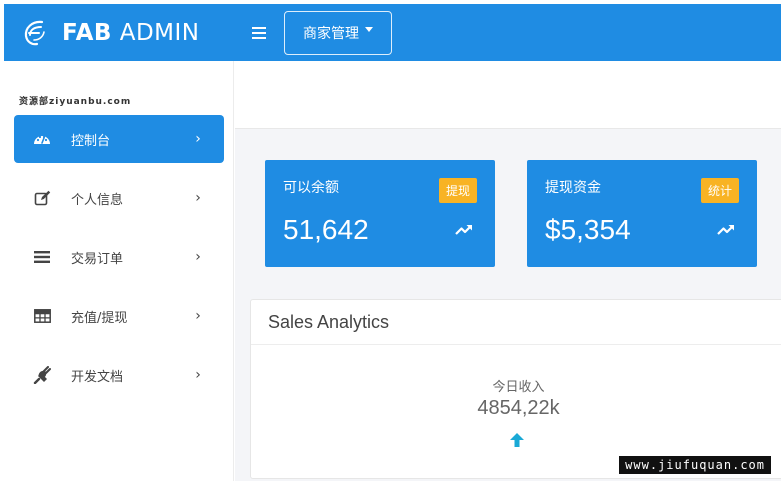 The width and height of the screenshot is (781, 481). Describe the element at coordinates (42, 139) in the screenshot. I see `dashboard-icon` at that location.